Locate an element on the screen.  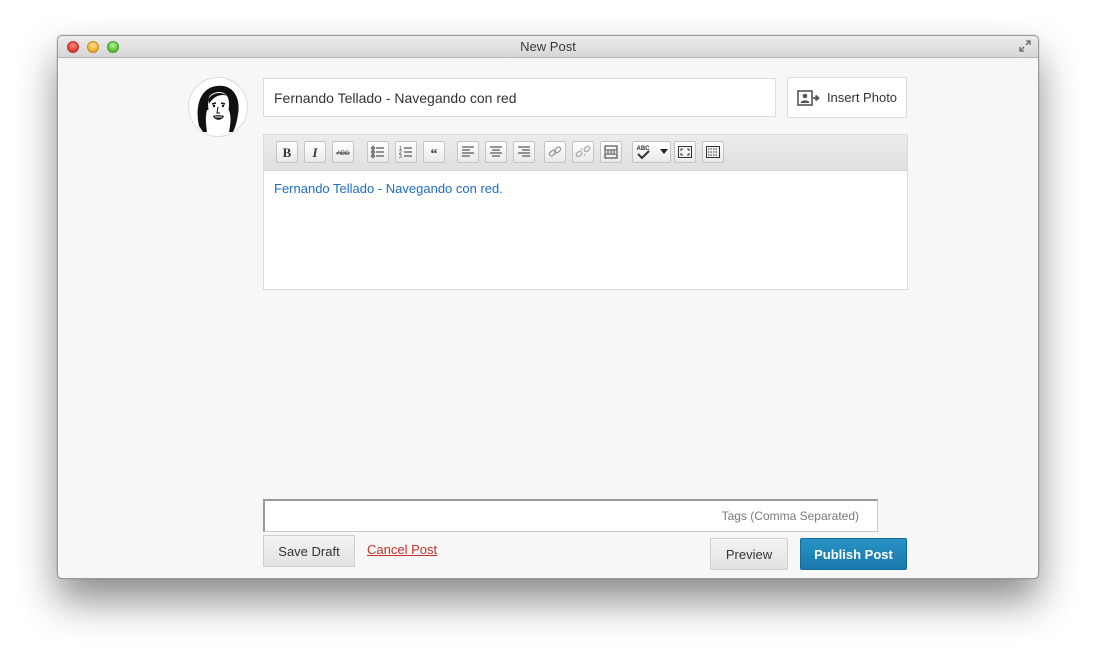
insert-photo-icon is located at coordinates (808, 97).